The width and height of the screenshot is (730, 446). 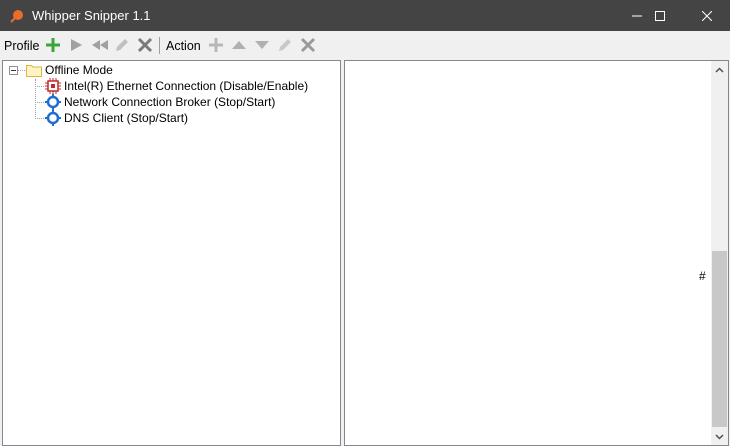 I want to click on scroll-up-button, so click(x=719, y=69).